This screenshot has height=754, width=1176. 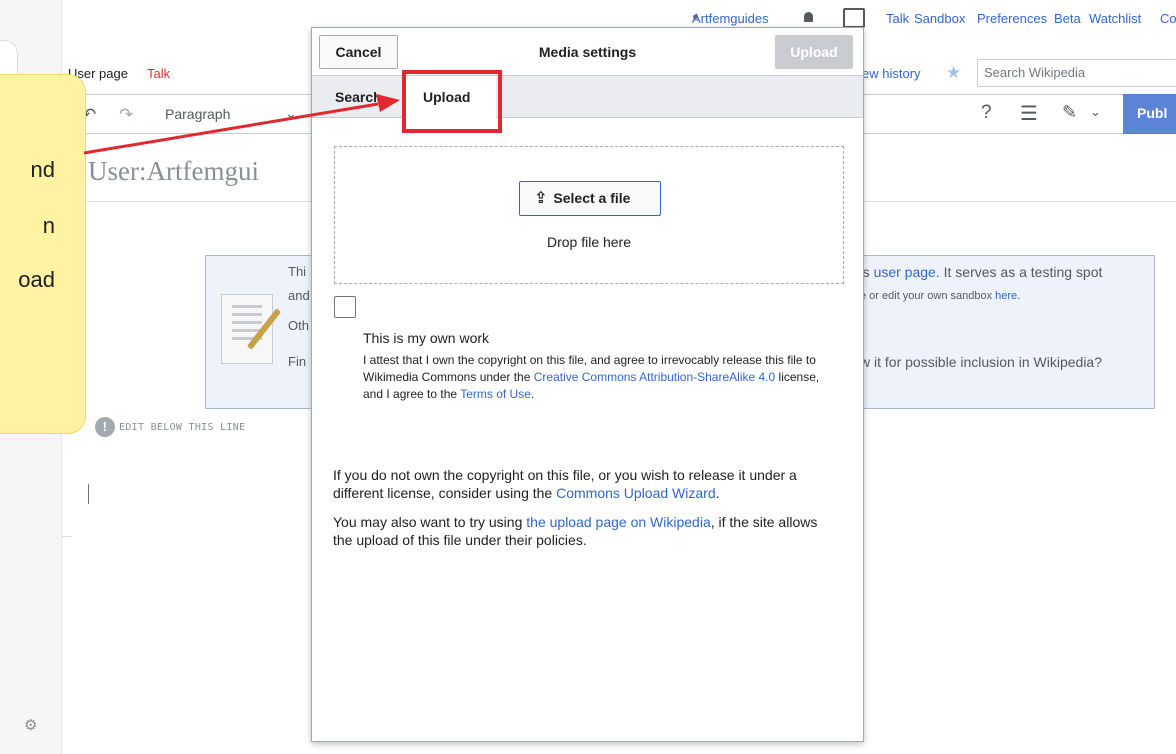 I want to click on watch-star-icon: ★, so click(x=953, y=73).